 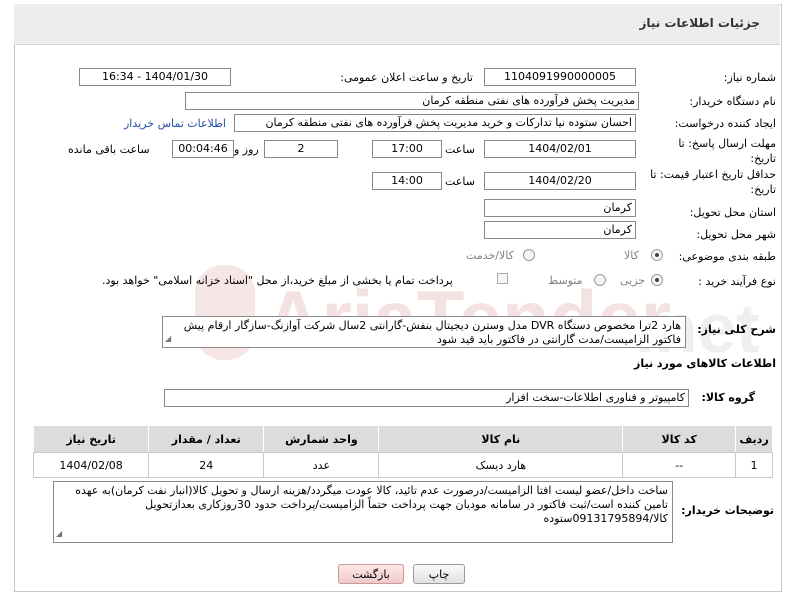 What do you see at coordinates (565, 280) in the screenshot?
I see `purchase-medium-label: متوسط` at bounding box center [565, 280].